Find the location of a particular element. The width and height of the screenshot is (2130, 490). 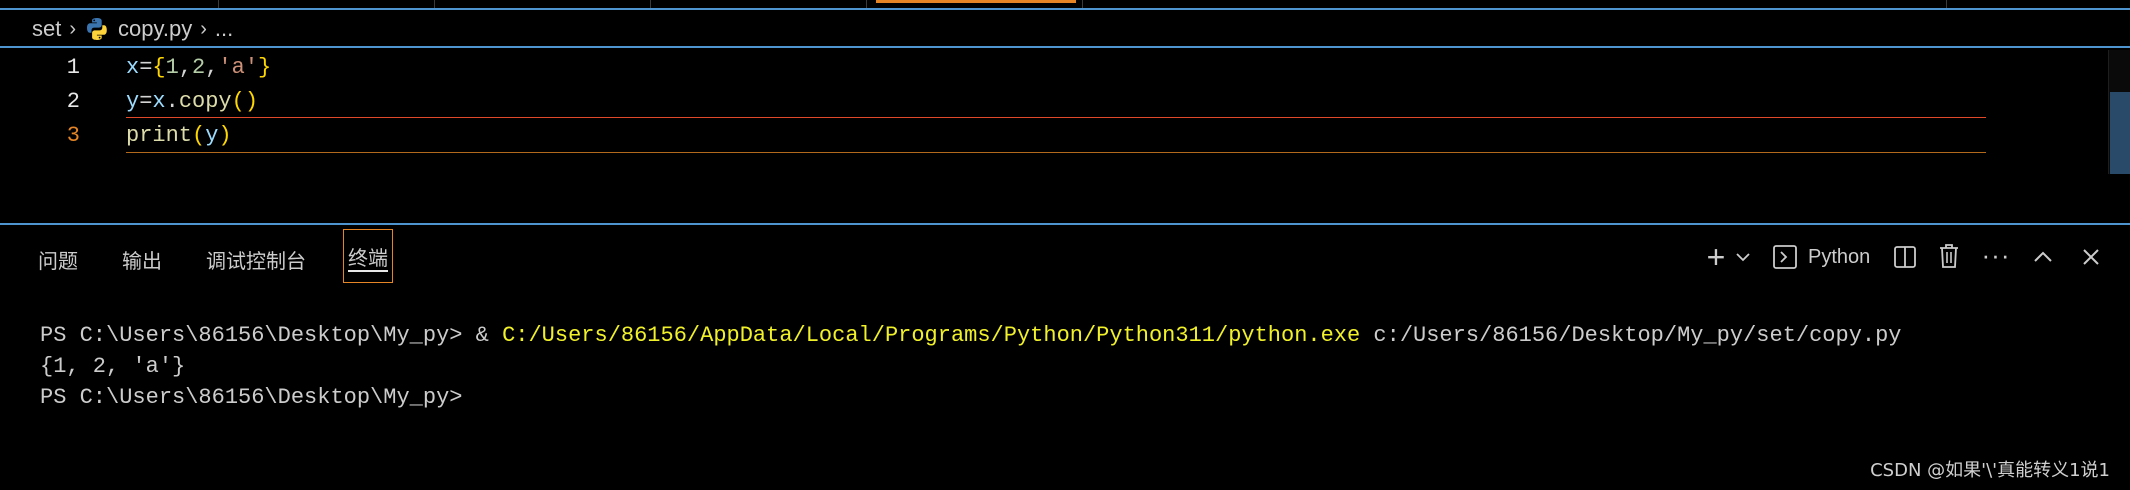

plus-icon: + is located at coordinates (1716, 257).